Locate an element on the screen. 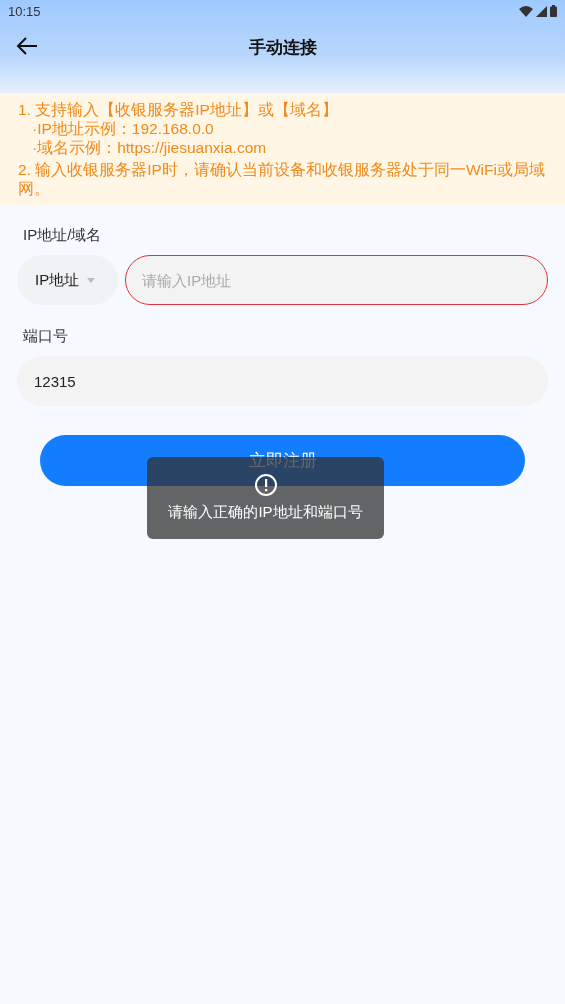  battery-icon is located at coordinates (553, 11).